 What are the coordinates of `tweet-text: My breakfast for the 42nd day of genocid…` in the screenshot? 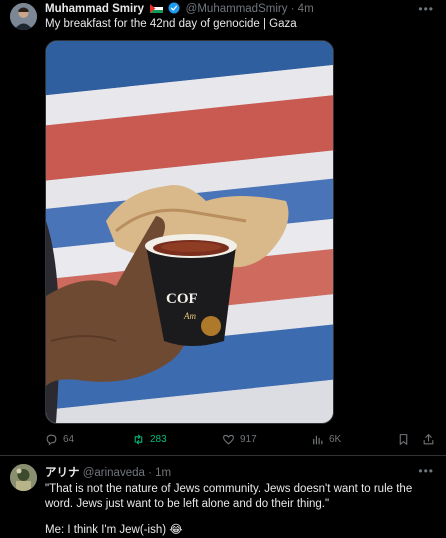 It's located at (171, 24).